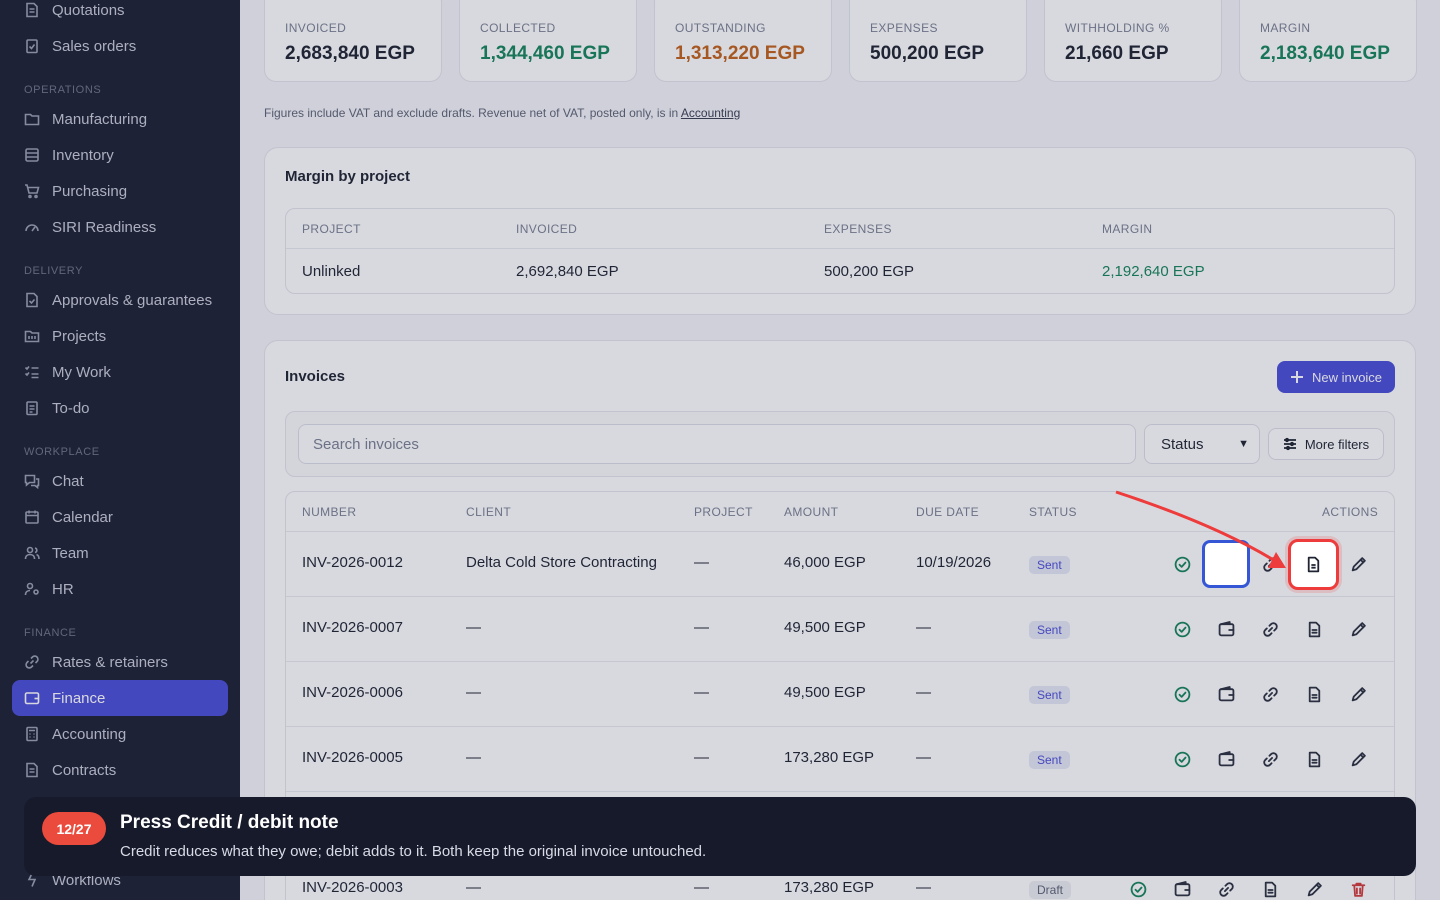 The width and height of the screenshot is (1440, 900). I want to click on col-client: CLIENT, so click(489, 511).